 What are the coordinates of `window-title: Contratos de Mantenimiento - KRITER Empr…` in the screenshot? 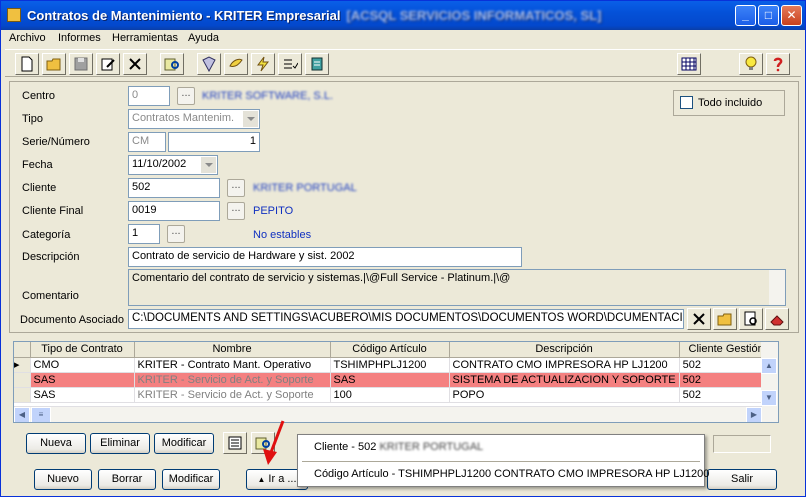 It's located at (314, 15).